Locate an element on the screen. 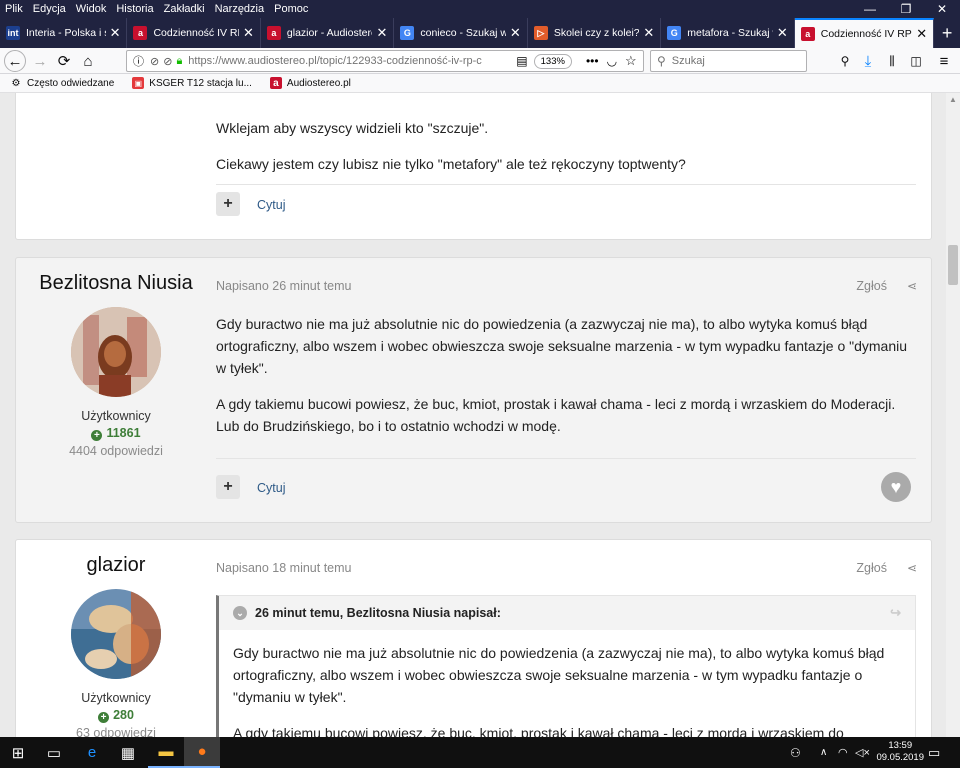  tab-1: a Codzienność IV RP czy ✕ is located at coordinates (194, 33).